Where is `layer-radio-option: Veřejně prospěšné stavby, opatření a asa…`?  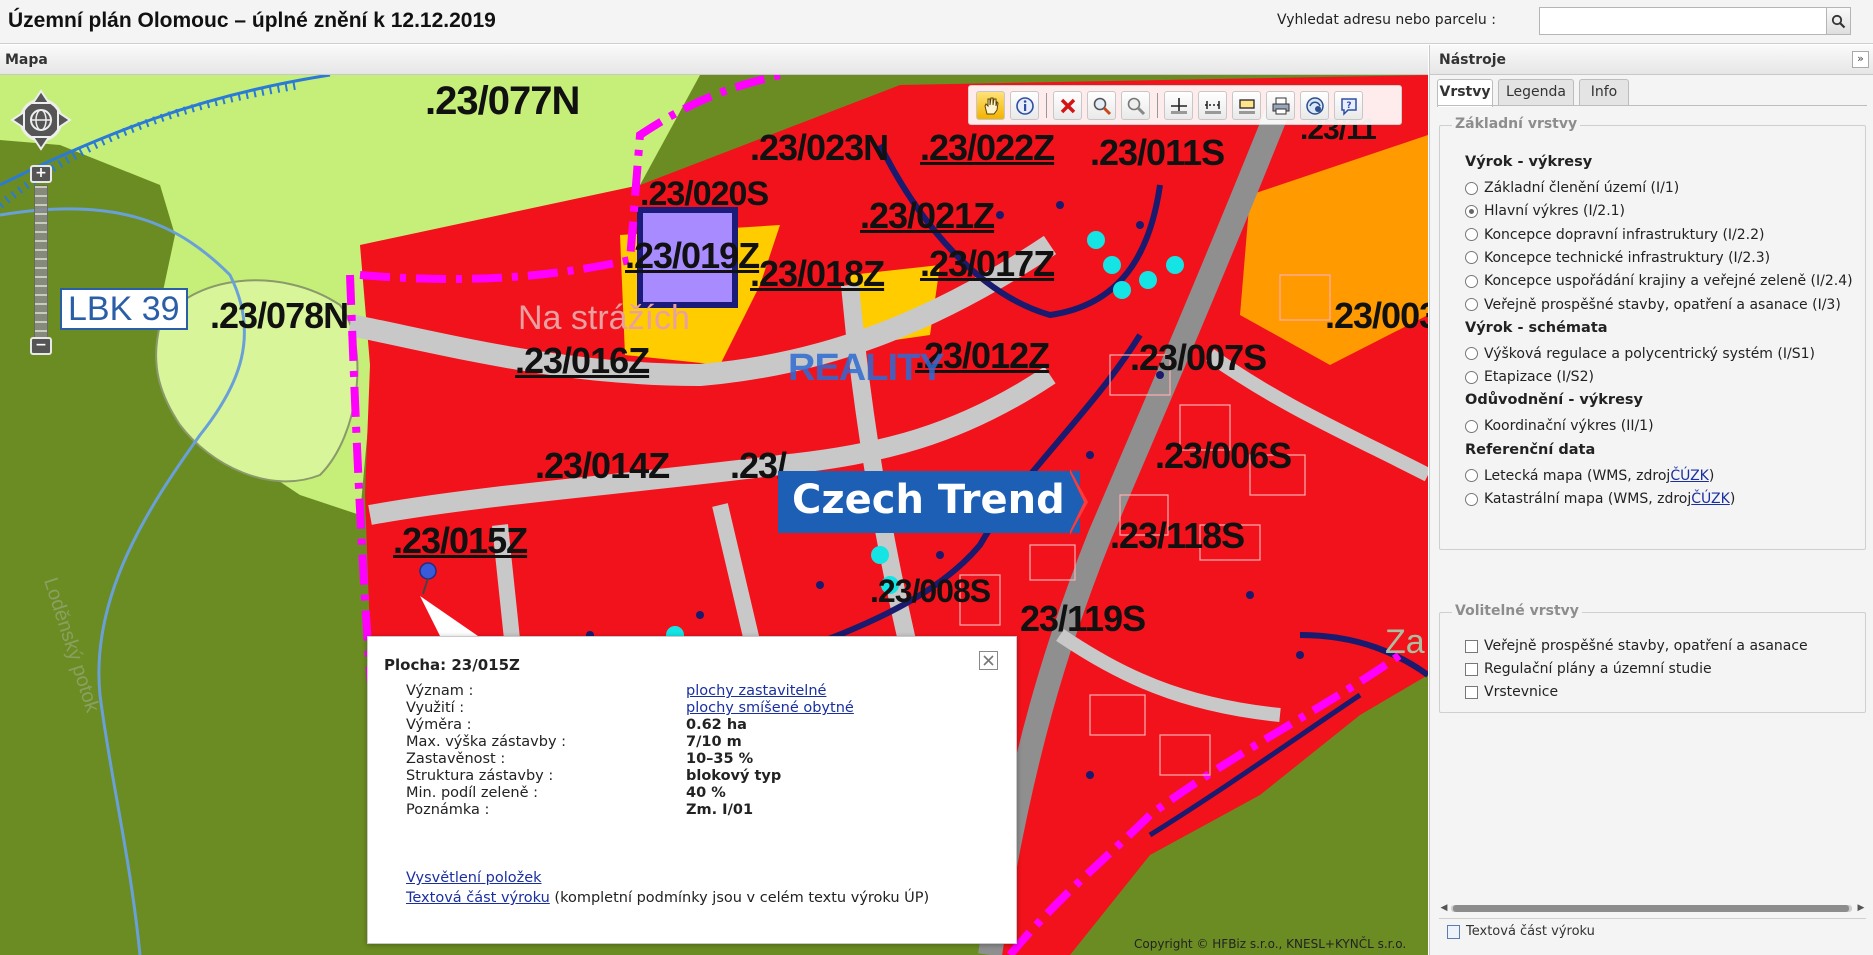
layer-radio-option: Veřejně prospěšné stavby, opatření a asa… is located at coordinates (1653, 305).